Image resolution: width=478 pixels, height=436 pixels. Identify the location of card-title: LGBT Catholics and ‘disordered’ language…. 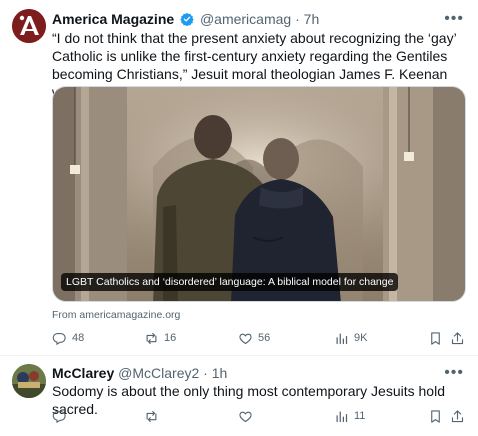
(230, 282).